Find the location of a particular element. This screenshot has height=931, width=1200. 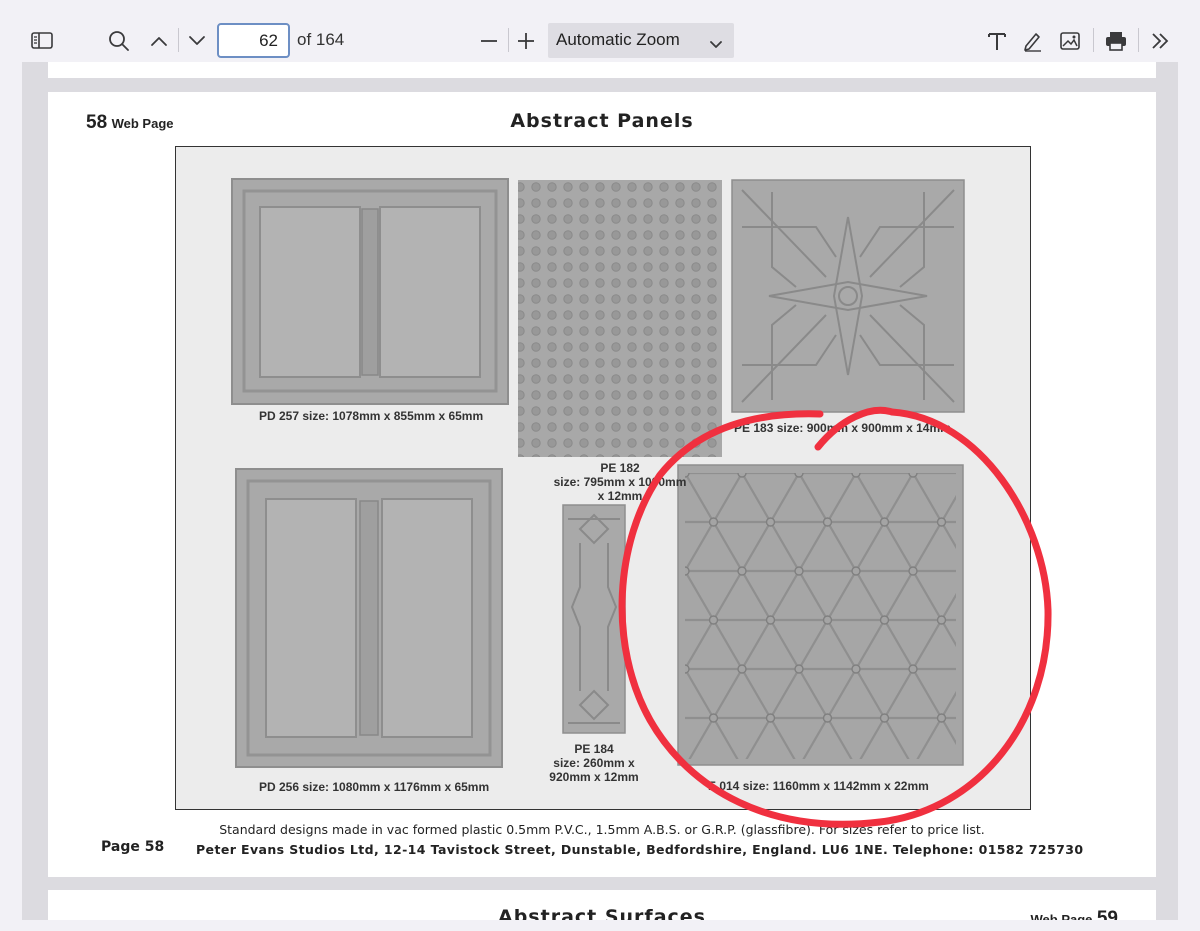

print-icon is located at coordinates (1116, 41).